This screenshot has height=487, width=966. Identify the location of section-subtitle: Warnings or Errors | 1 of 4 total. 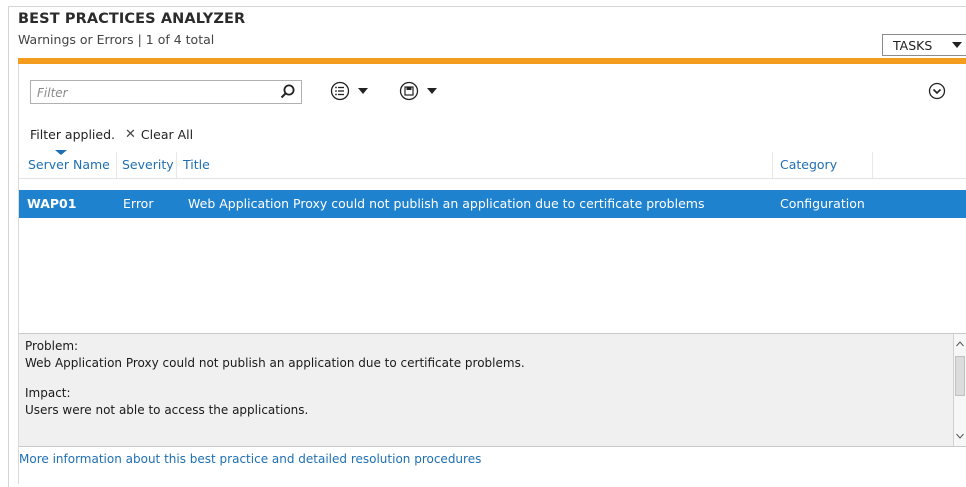
(116, 39).